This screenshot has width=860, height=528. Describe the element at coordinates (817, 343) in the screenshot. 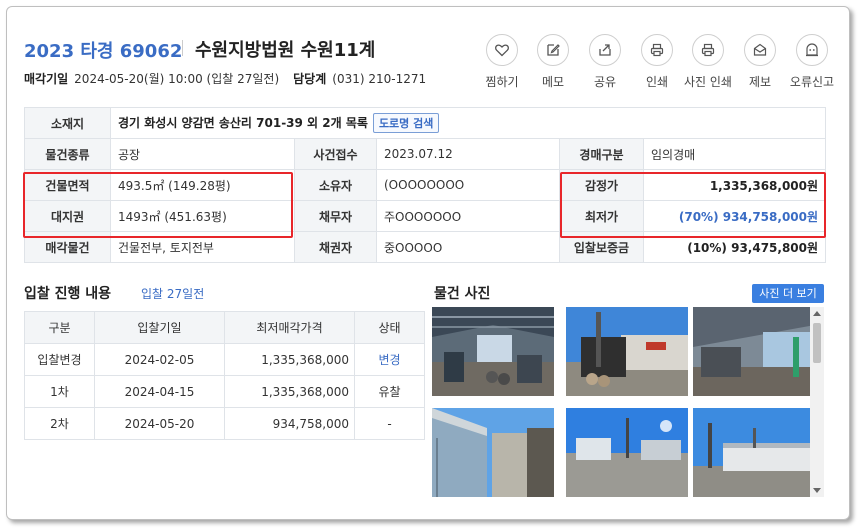

I see `scroll-thumb` at that location.